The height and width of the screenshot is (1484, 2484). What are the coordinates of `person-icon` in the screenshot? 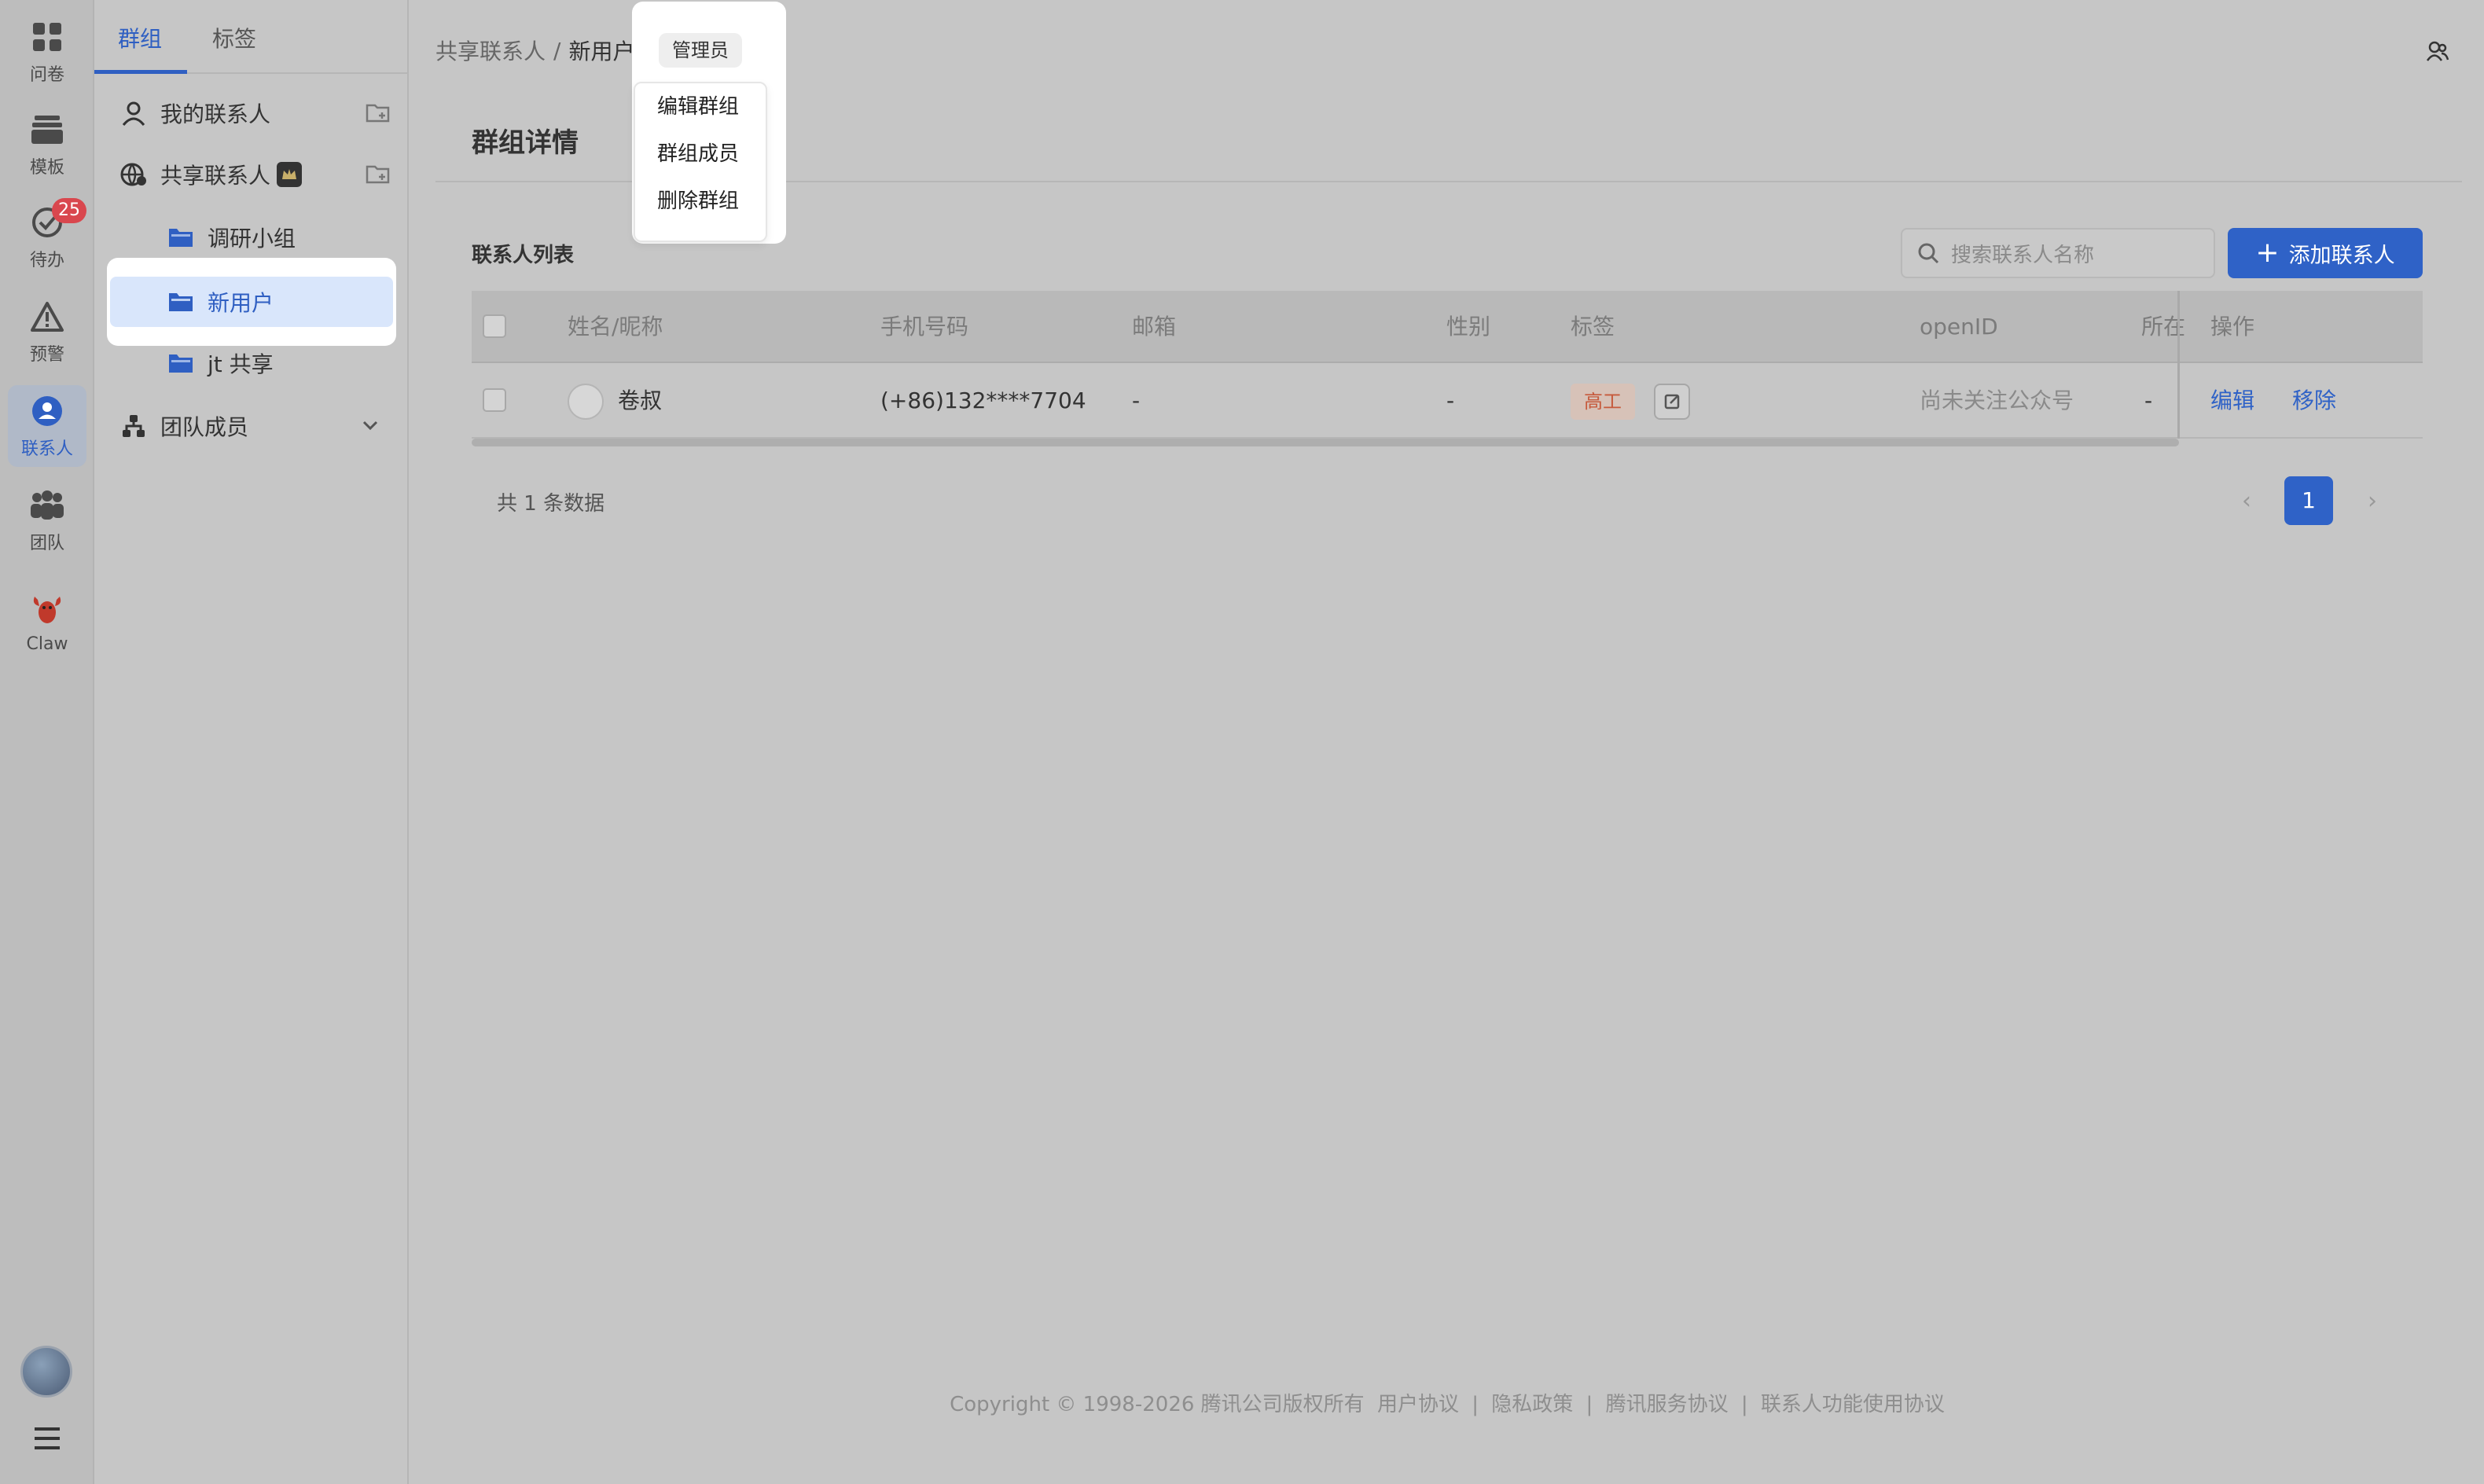 It's located at (133, 113).